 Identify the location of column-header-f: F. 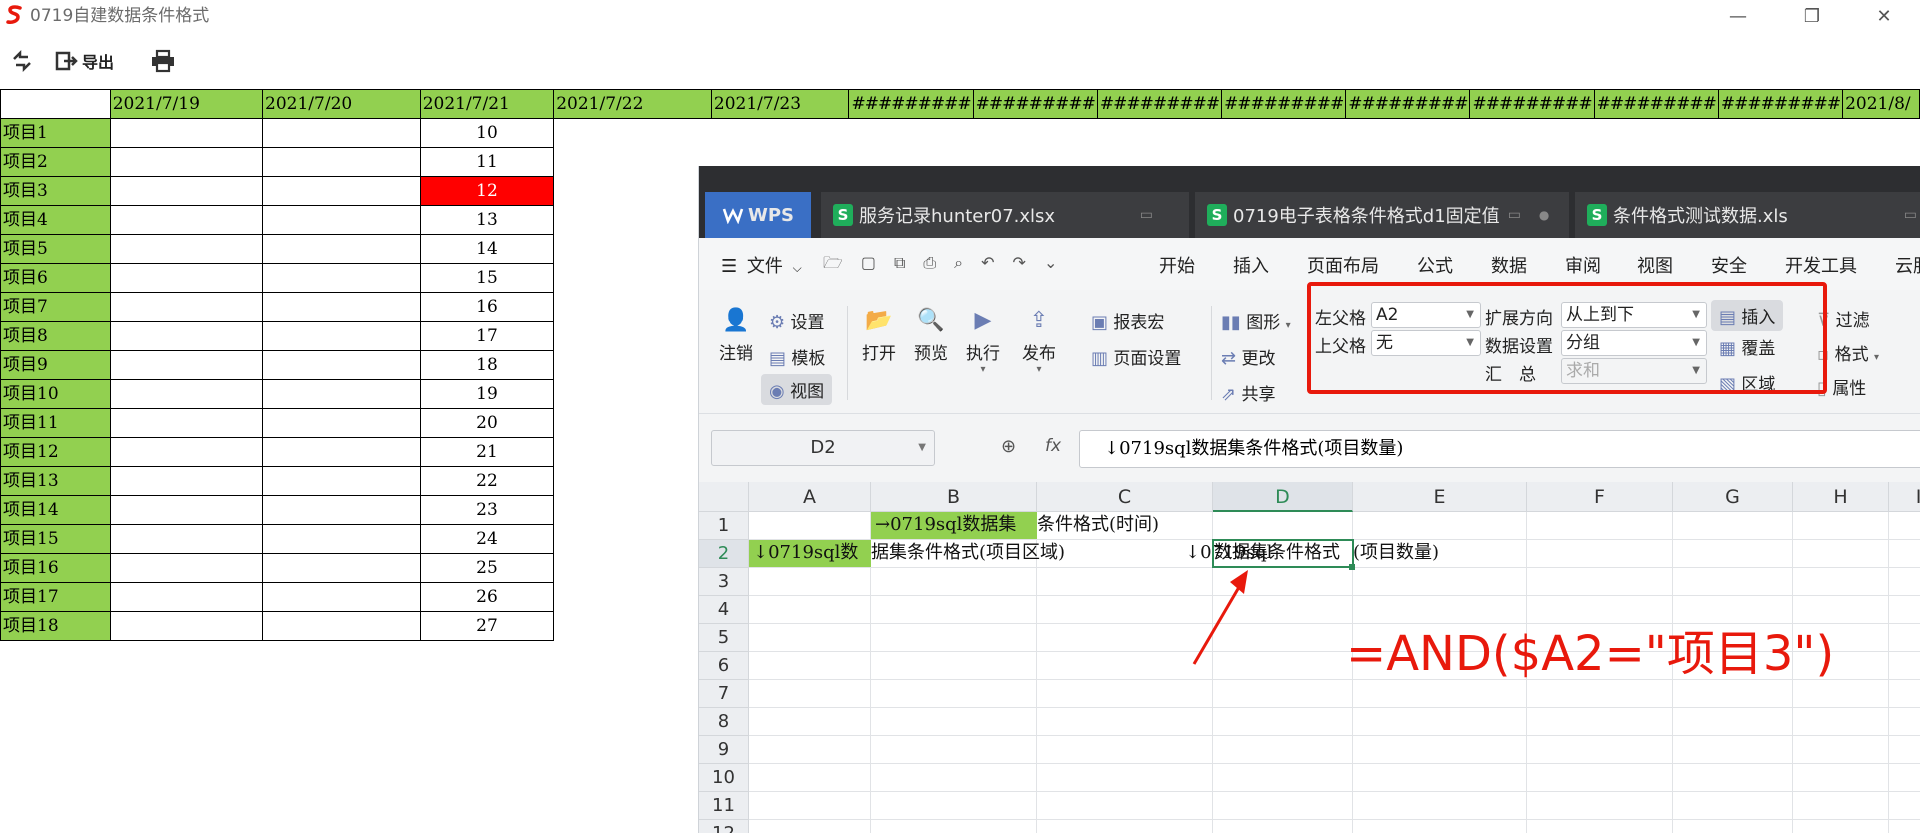
(1600, 497).